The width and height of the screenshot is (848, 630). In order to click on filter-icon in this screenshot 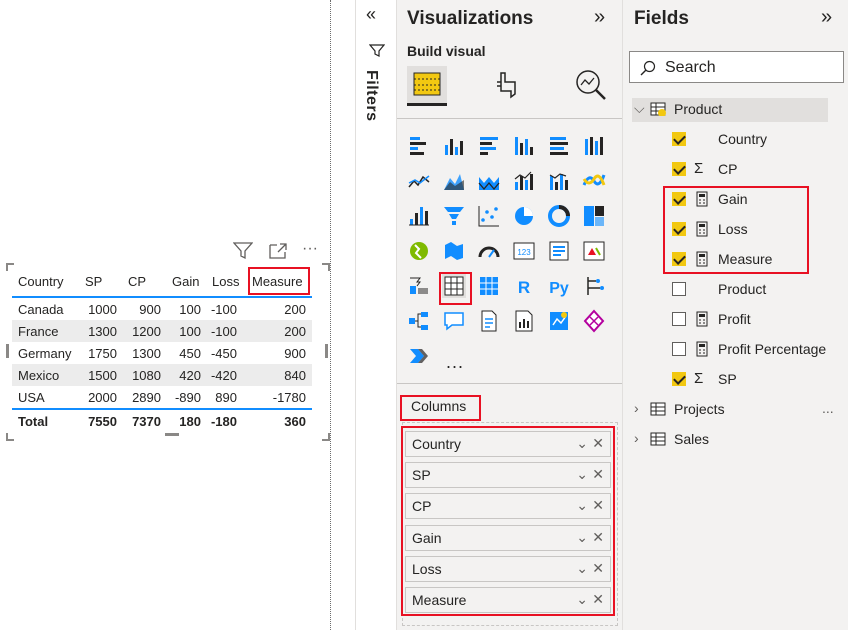, I will do `click(243, 251)`.